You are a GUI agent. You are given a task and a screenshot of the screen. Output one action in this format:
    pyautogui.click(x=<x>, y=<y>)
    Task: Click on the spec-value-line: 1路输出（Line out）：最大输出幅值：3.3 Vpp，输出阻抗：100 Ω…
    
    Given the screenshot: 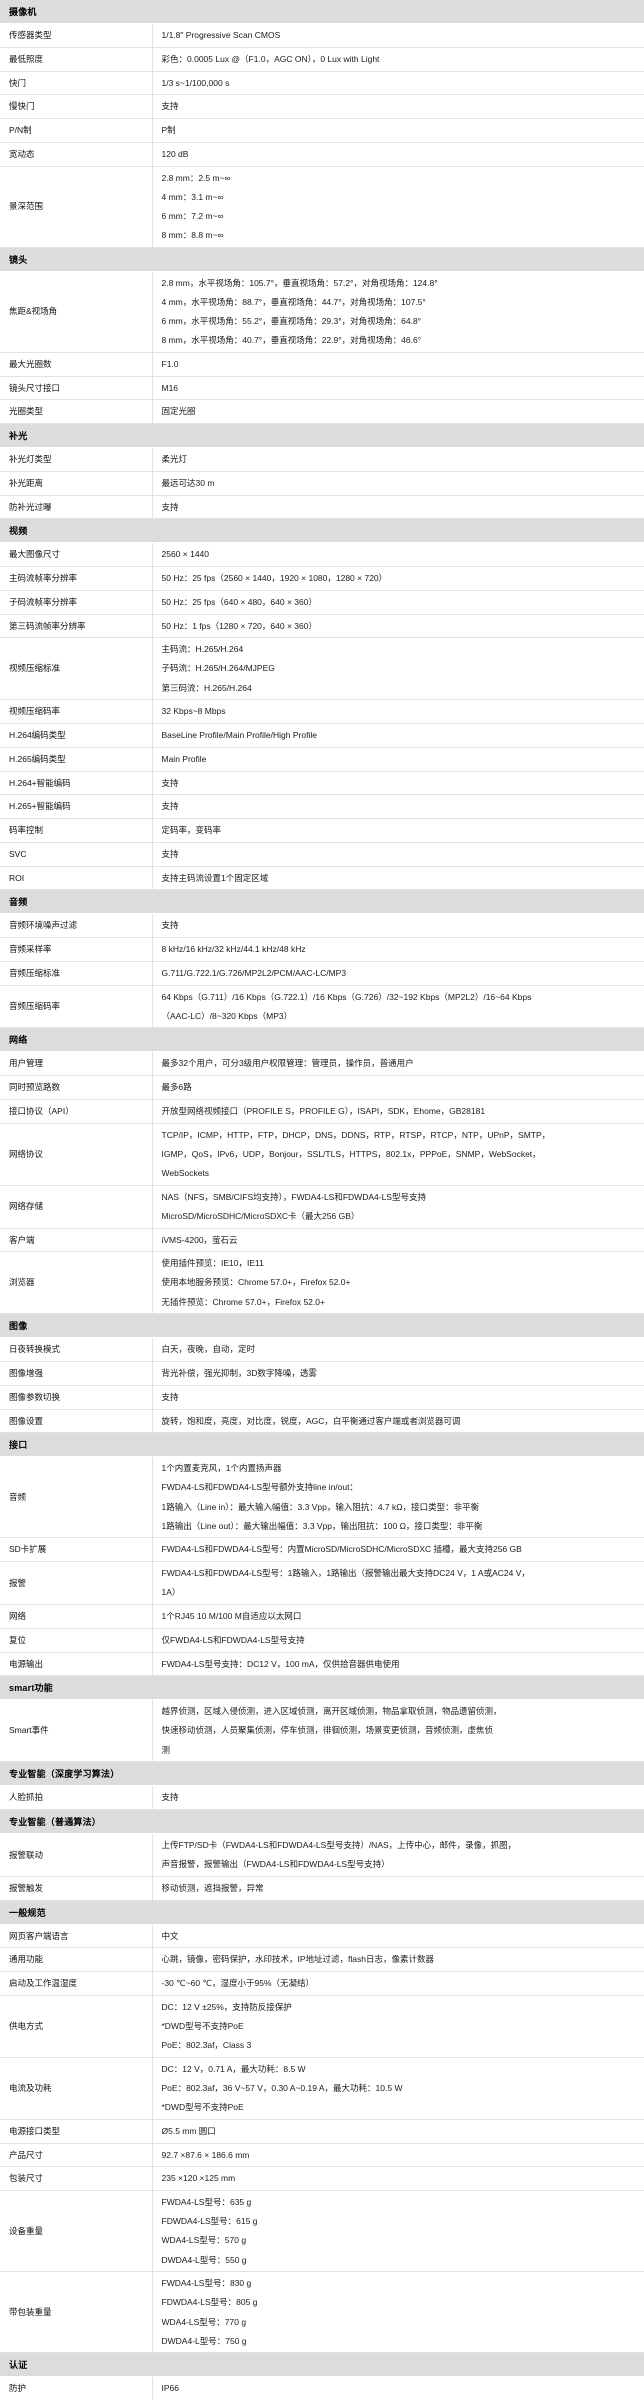 What is the action you would take?
    pyautogui.click(x=322, y=1525)
    